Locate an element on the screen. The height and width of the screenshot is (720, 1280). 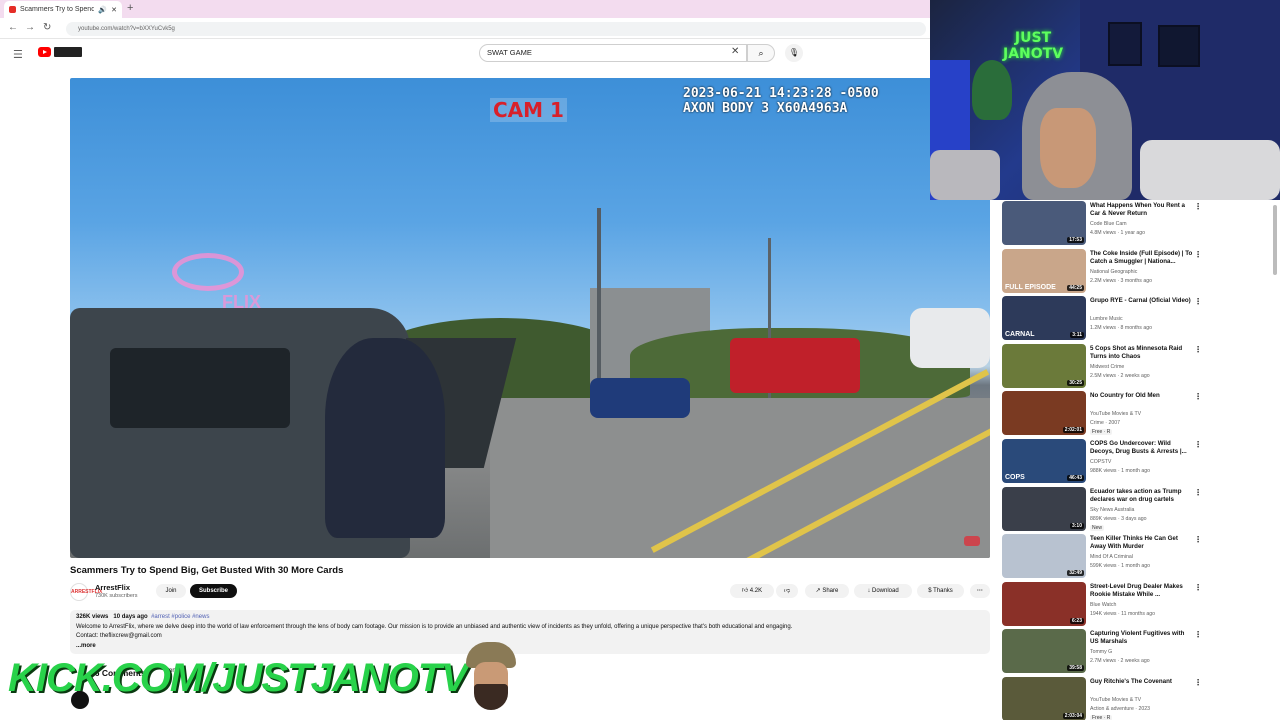
hashtags: #arrest #police #news is located at coordinates (180, 617).